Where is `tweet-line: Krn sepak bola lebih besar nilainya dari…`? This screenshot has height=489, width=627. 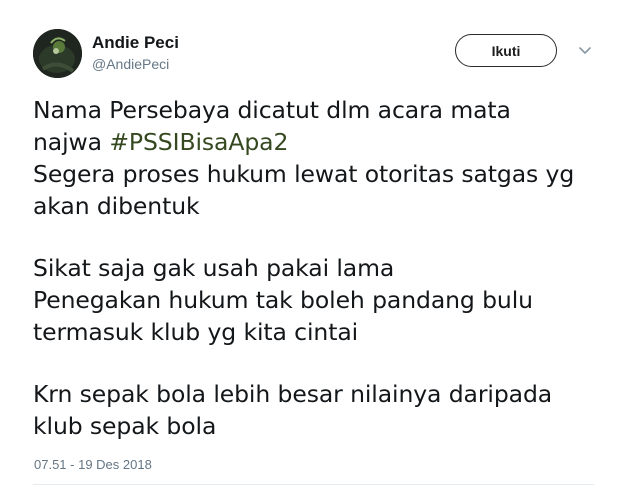
tweet-line: Krn sepak bola lebih besar nilainya dari… is located at coordinates (293, 394).